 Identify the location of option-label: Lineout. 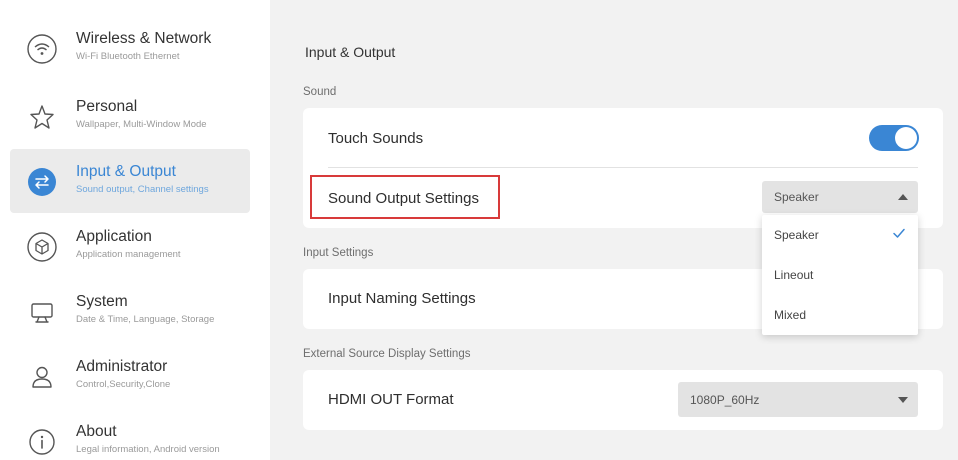
(794, 275).